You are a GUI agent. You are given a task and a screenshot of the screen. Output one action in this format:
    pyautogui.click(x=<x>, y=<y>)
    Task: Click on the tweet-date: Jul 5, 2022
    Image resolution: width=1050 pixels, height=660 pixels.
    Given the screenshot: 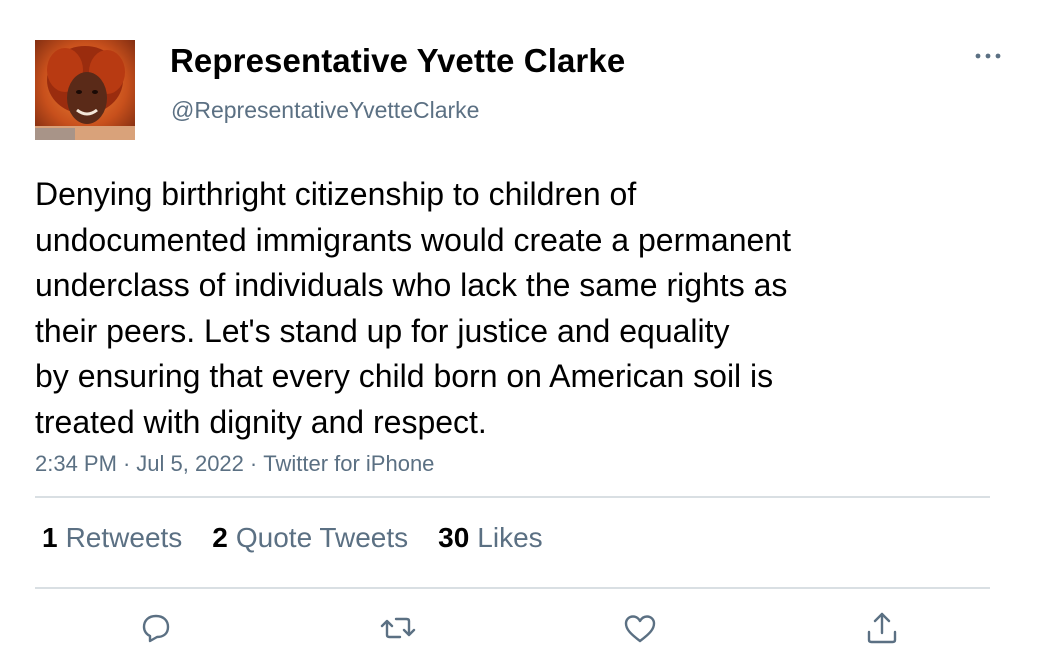 What is the action you would take?
    pyautogui.click(x=190, y=463)
    